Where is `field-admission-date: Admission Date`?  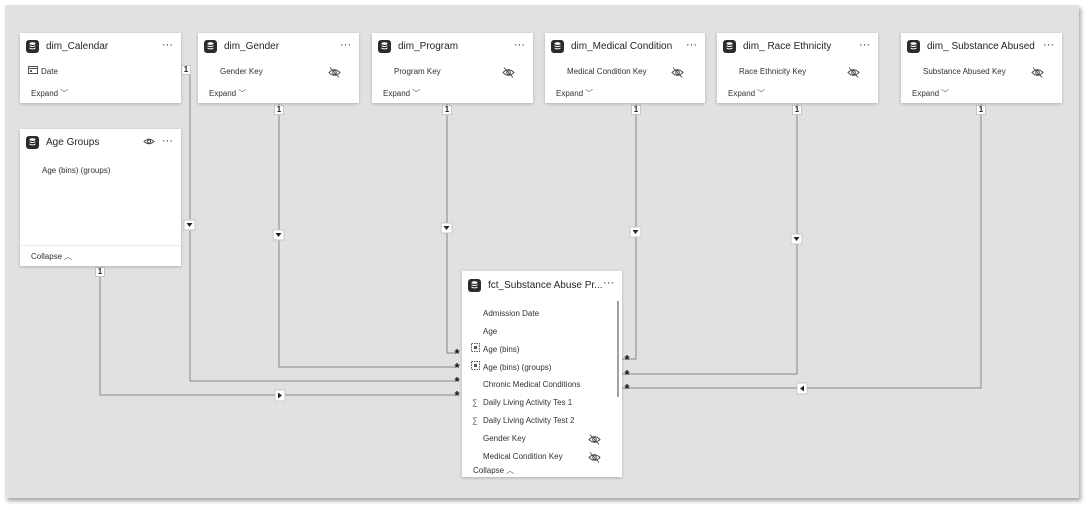
field-admission-date: Admission Date is located at coordinates (511, 314).